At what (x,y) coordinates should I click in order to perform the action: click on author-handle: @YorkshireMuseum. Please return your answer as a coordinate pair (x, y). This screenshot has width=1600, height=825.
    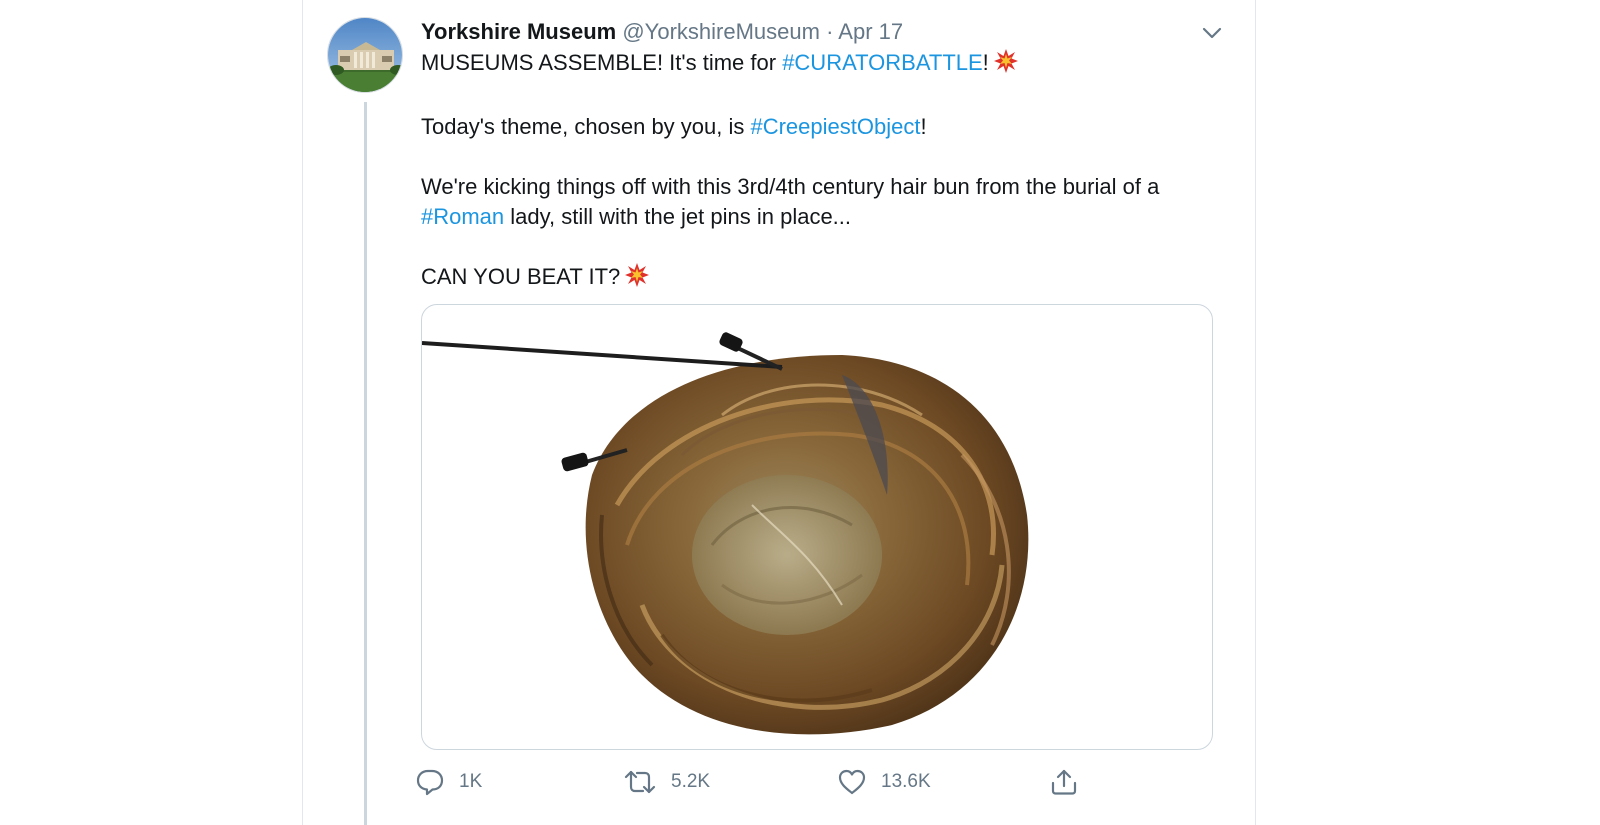
    Looking at the image, I should click on (721, 31).